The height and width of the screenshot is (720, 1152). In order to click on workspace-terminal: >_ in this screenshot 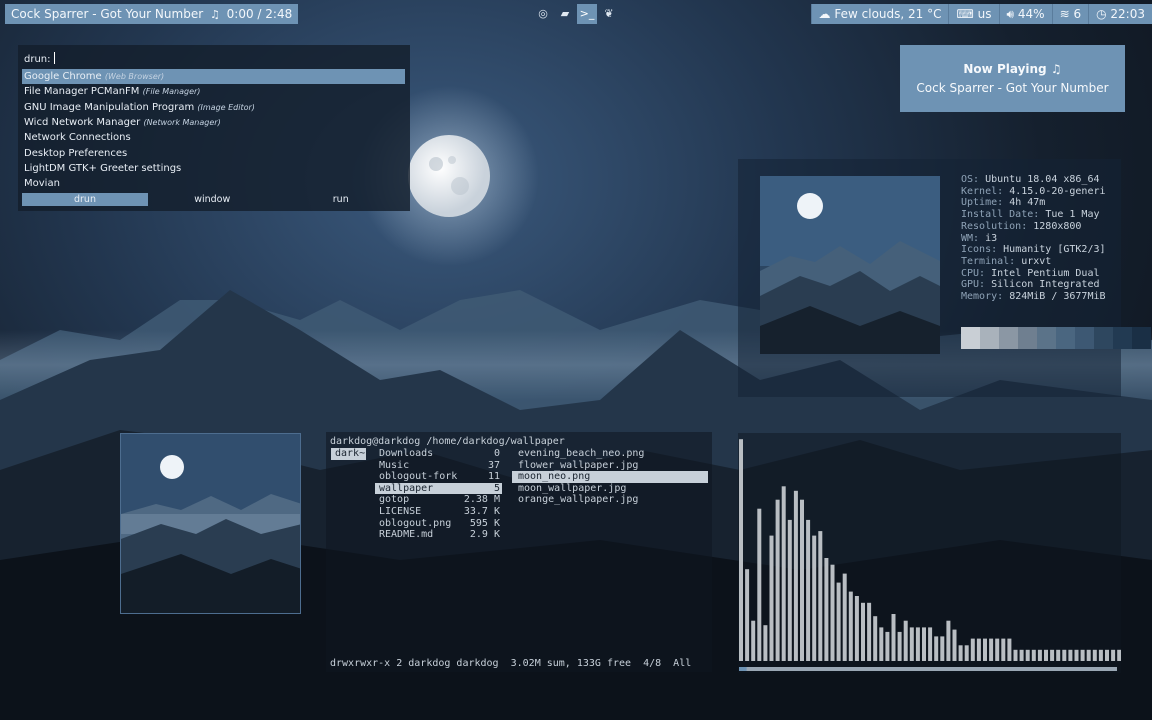, I will do `click(587, 14)`.